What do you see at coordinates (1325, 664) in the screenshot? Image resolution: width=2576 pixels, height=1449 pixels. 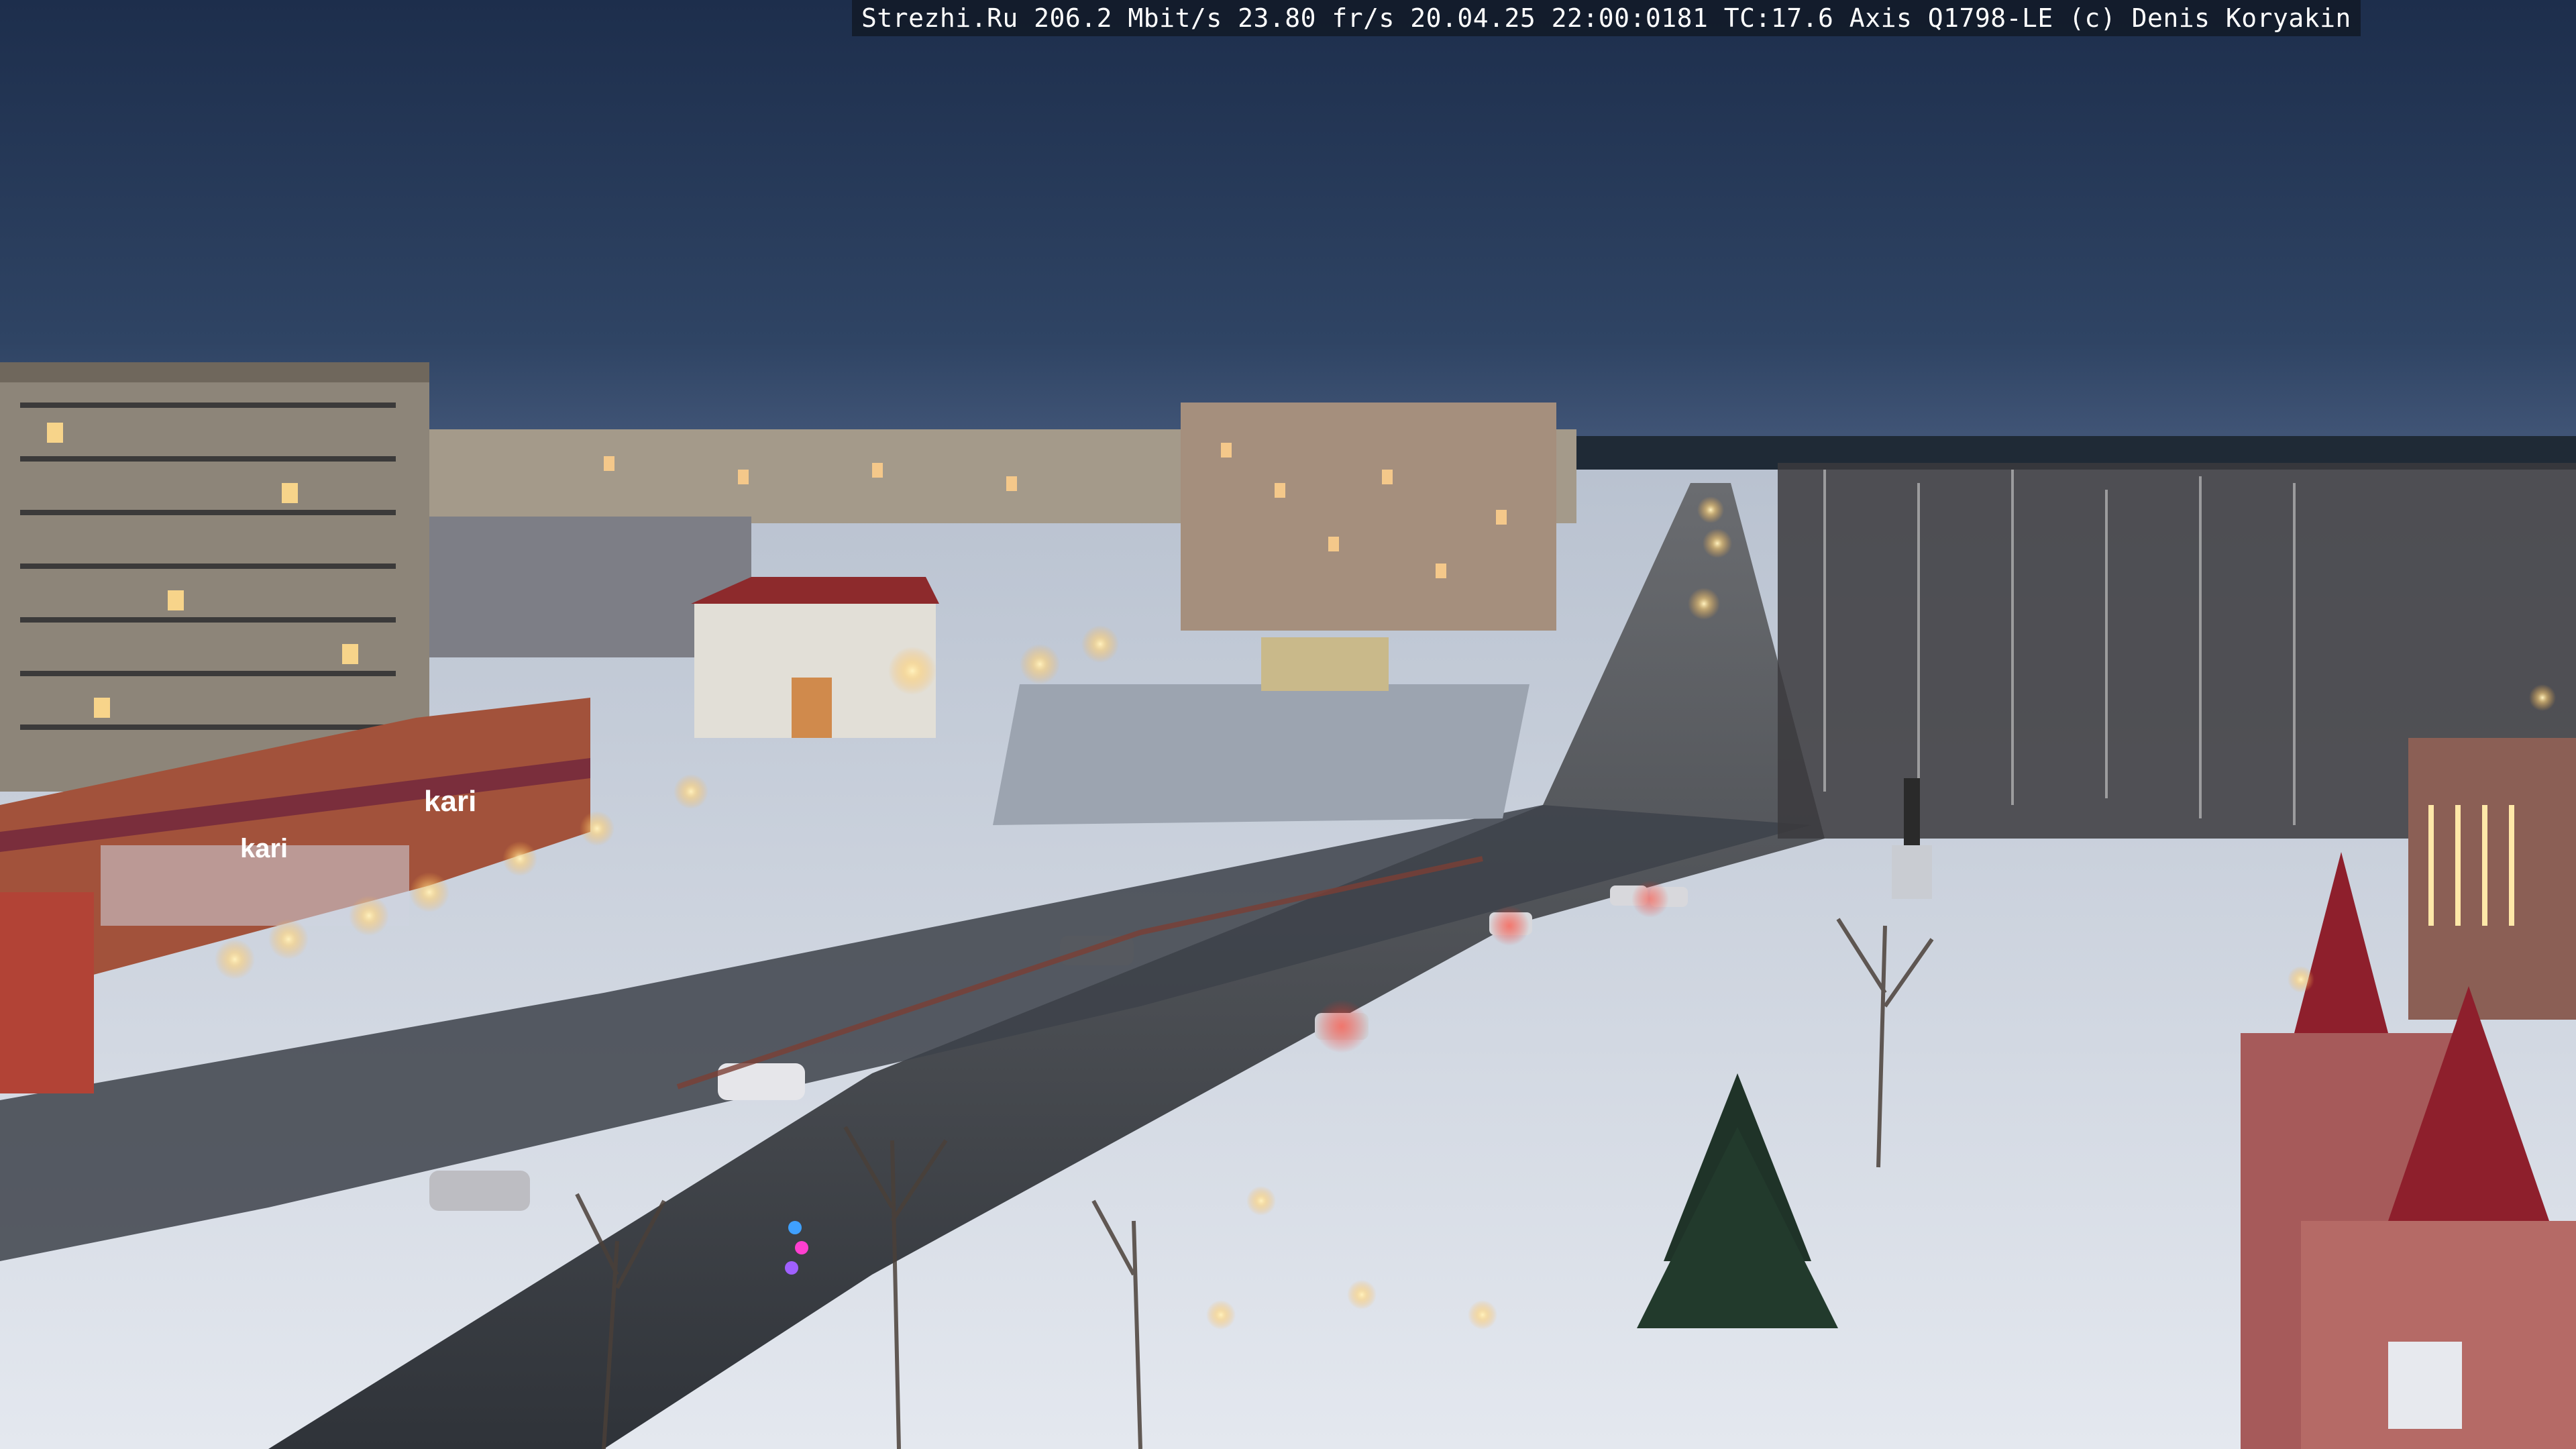 I see `kiosk` at bounding box center [1325, 664].